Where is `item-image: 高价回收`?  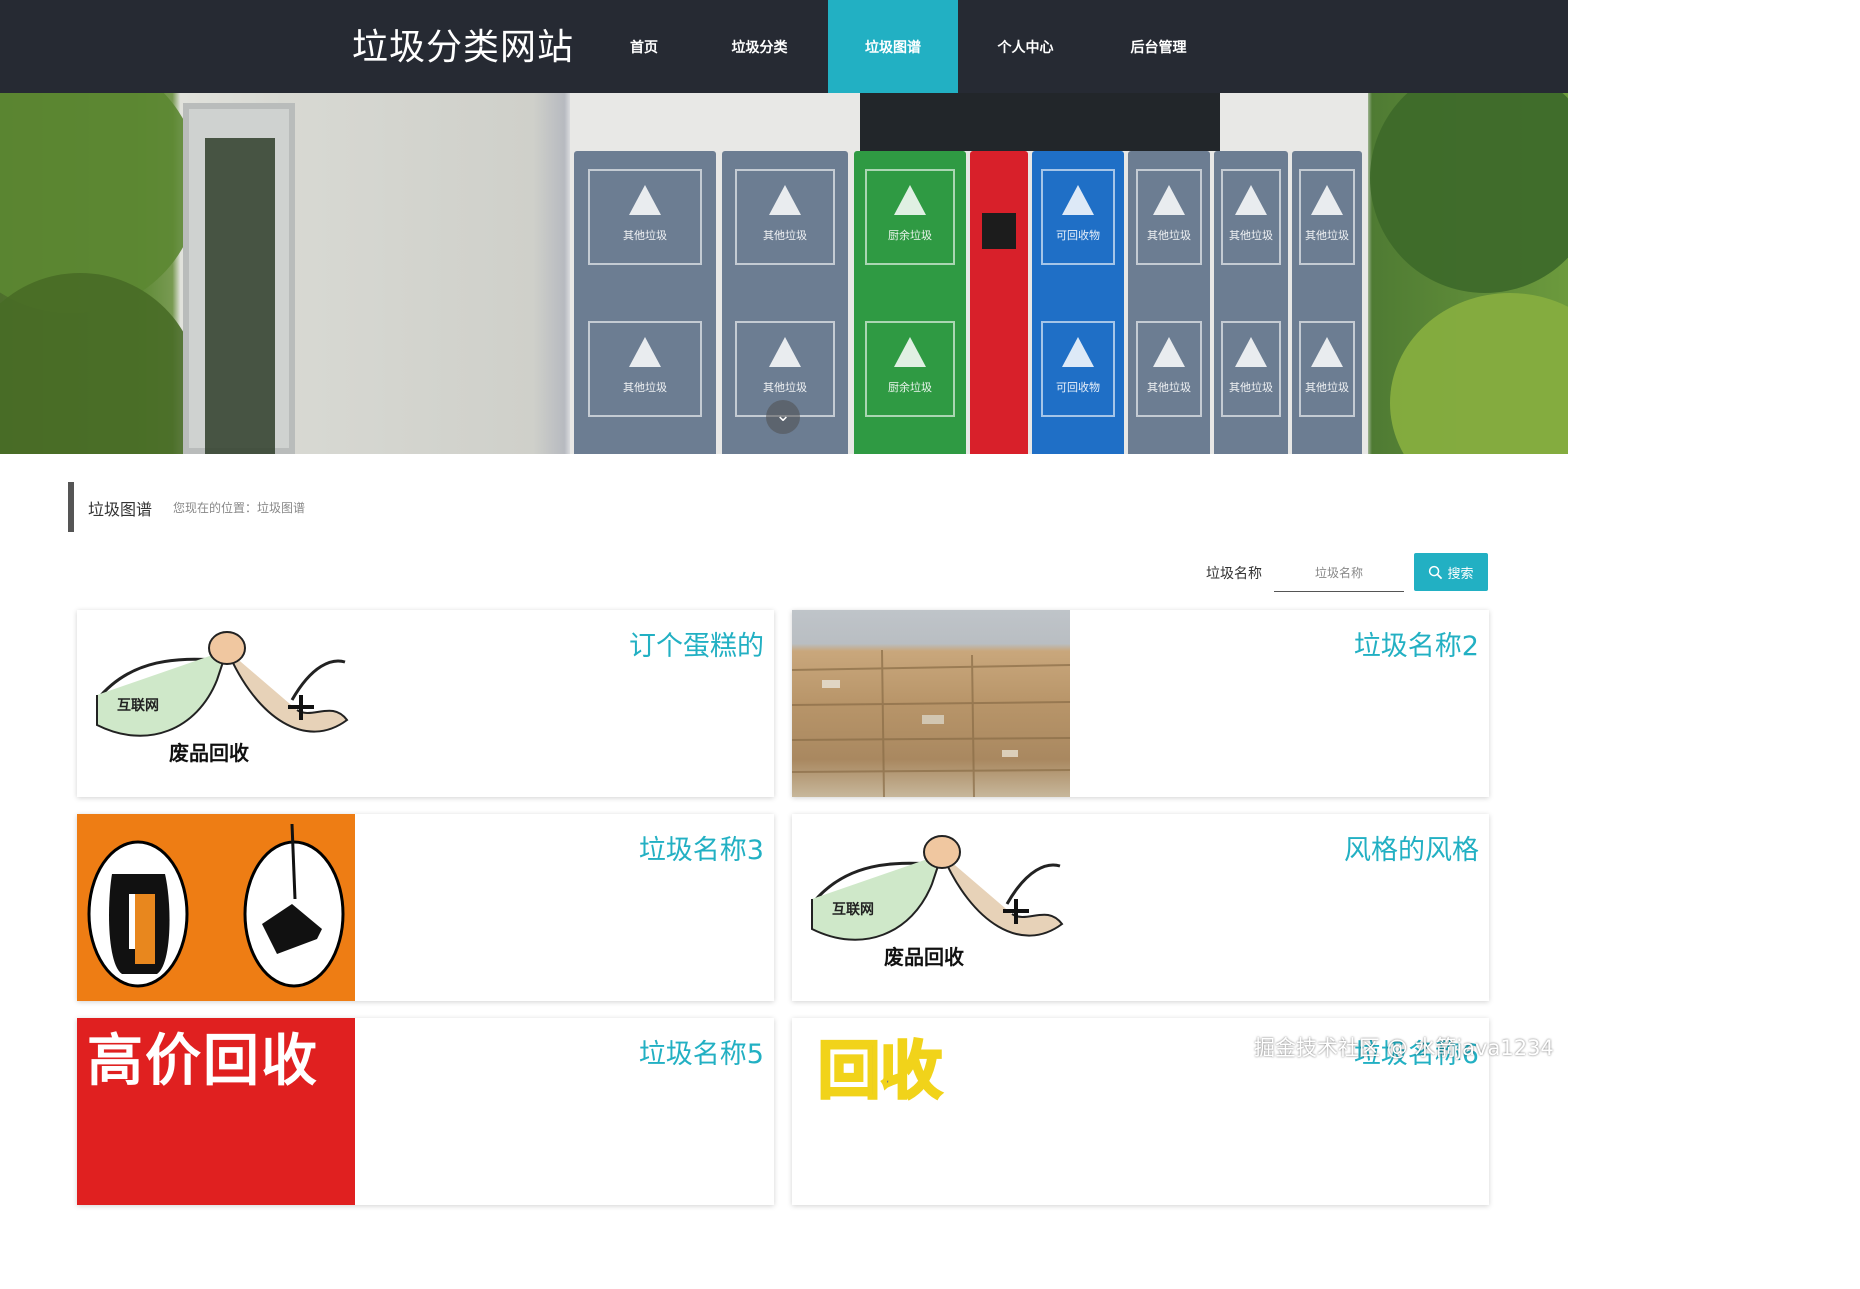 item-image: 高价回收 is located at coordinates (216, 1111).